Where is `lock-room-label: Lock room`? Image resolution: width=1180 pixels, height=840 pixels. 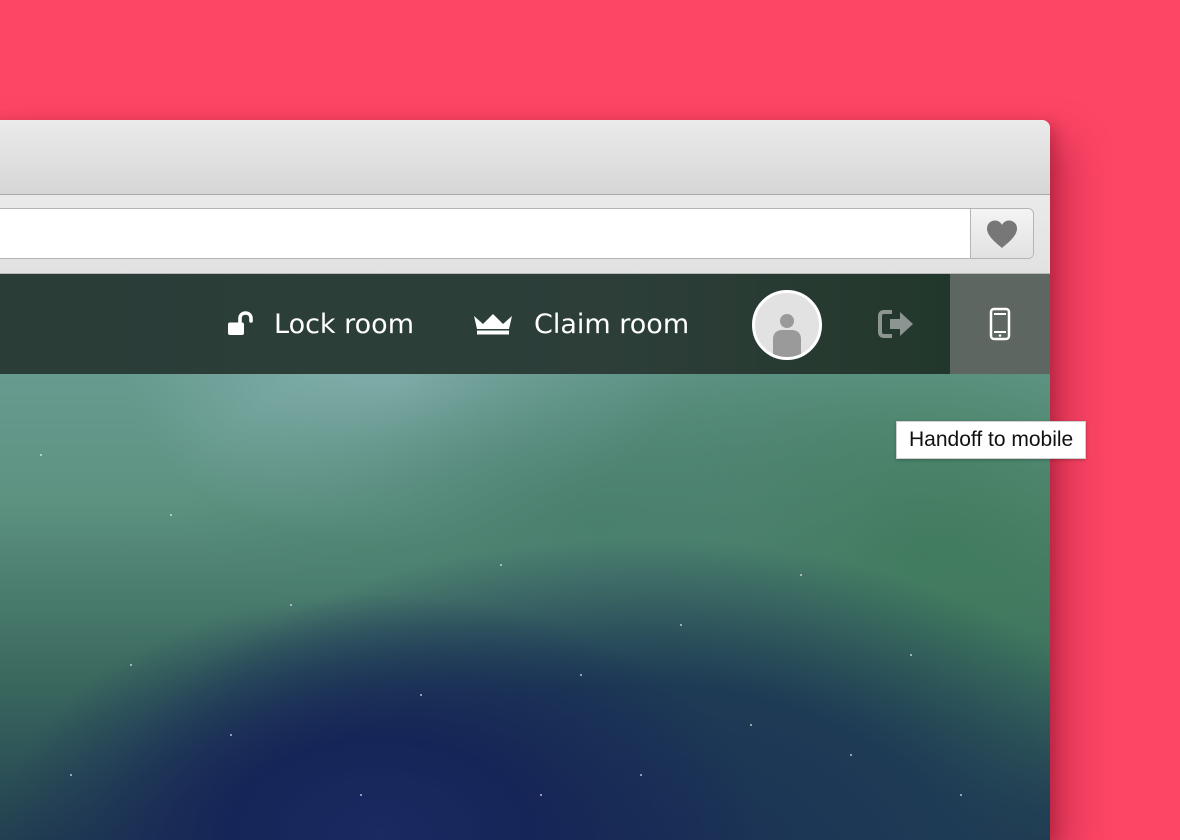
lock-room-label: Lock room is located at coordinates (344, 324).